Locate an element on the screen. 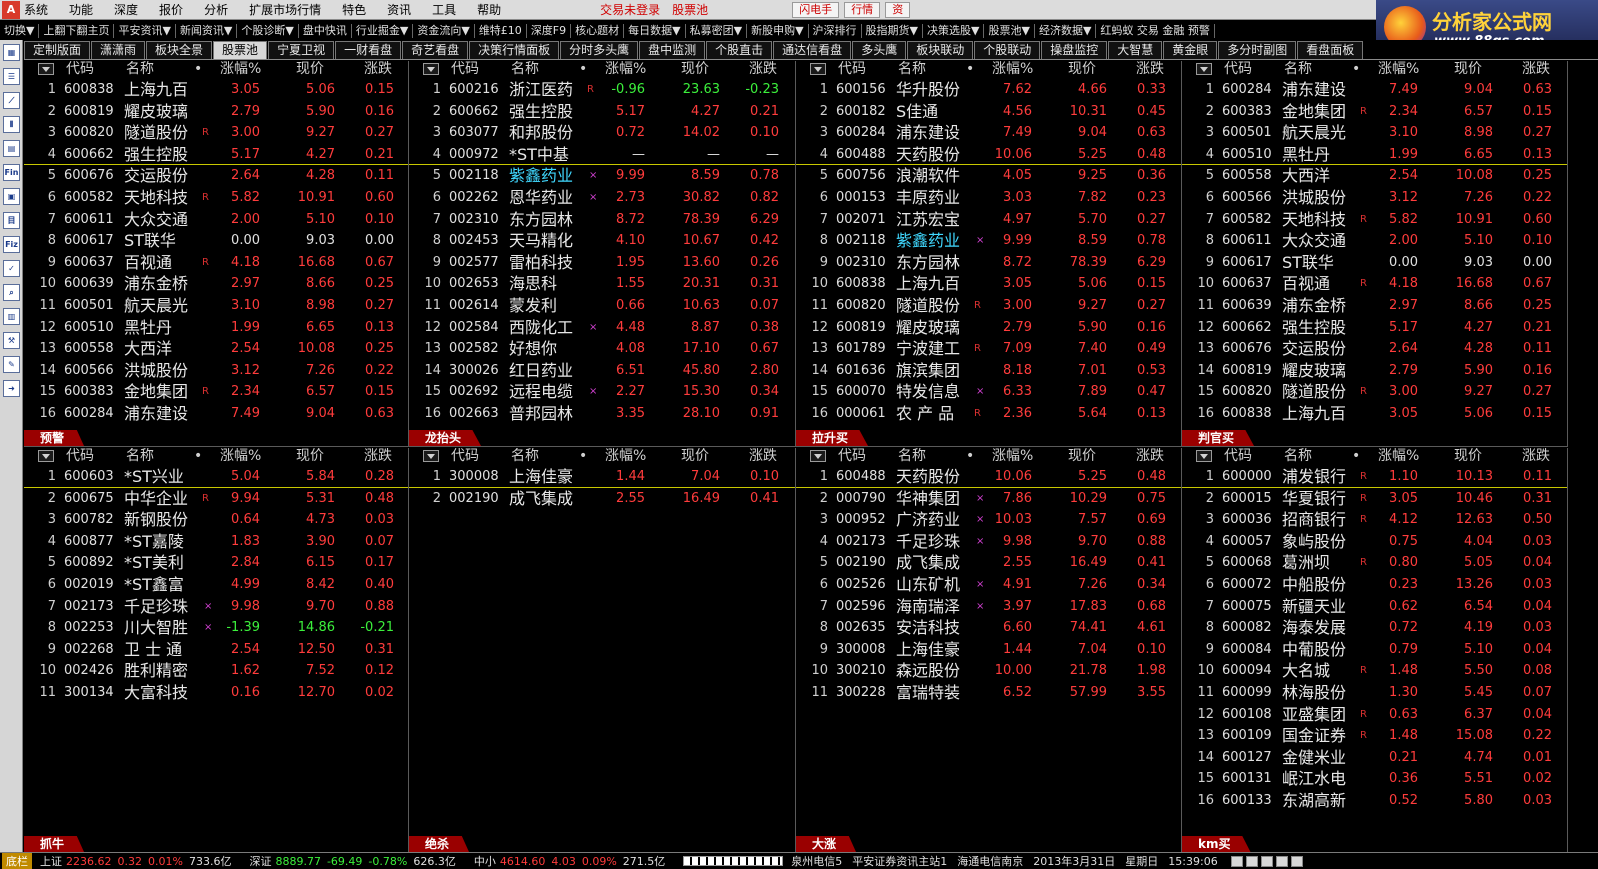  table-row: 4 600662 强生控股 5.17 4.27 0.21 is located at coordinates (216, 155).